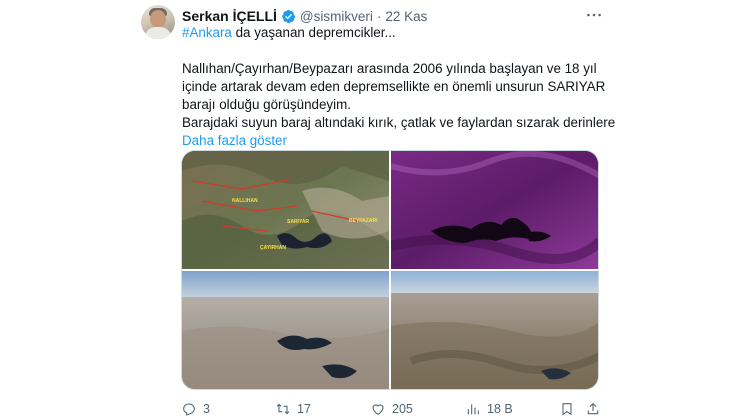  What do you see at coordinates (397, 141) in the screenshot?
I see `show-more-link: Daha fazla göster` at bounding box center [397, 141].